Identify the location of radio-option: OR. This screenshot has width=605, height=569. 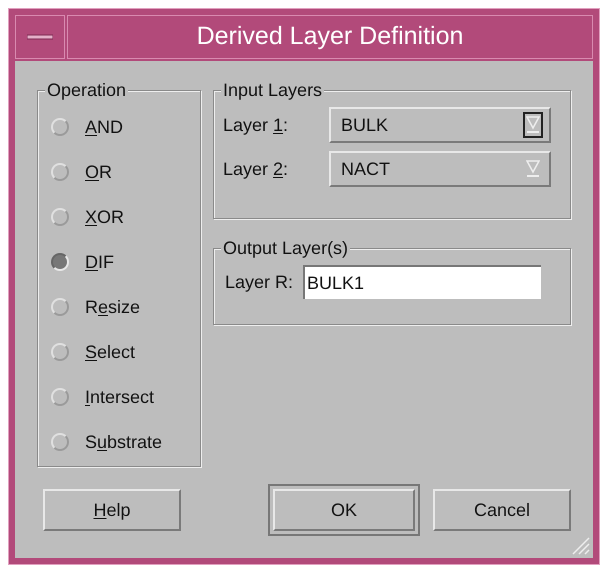
(126, 172).